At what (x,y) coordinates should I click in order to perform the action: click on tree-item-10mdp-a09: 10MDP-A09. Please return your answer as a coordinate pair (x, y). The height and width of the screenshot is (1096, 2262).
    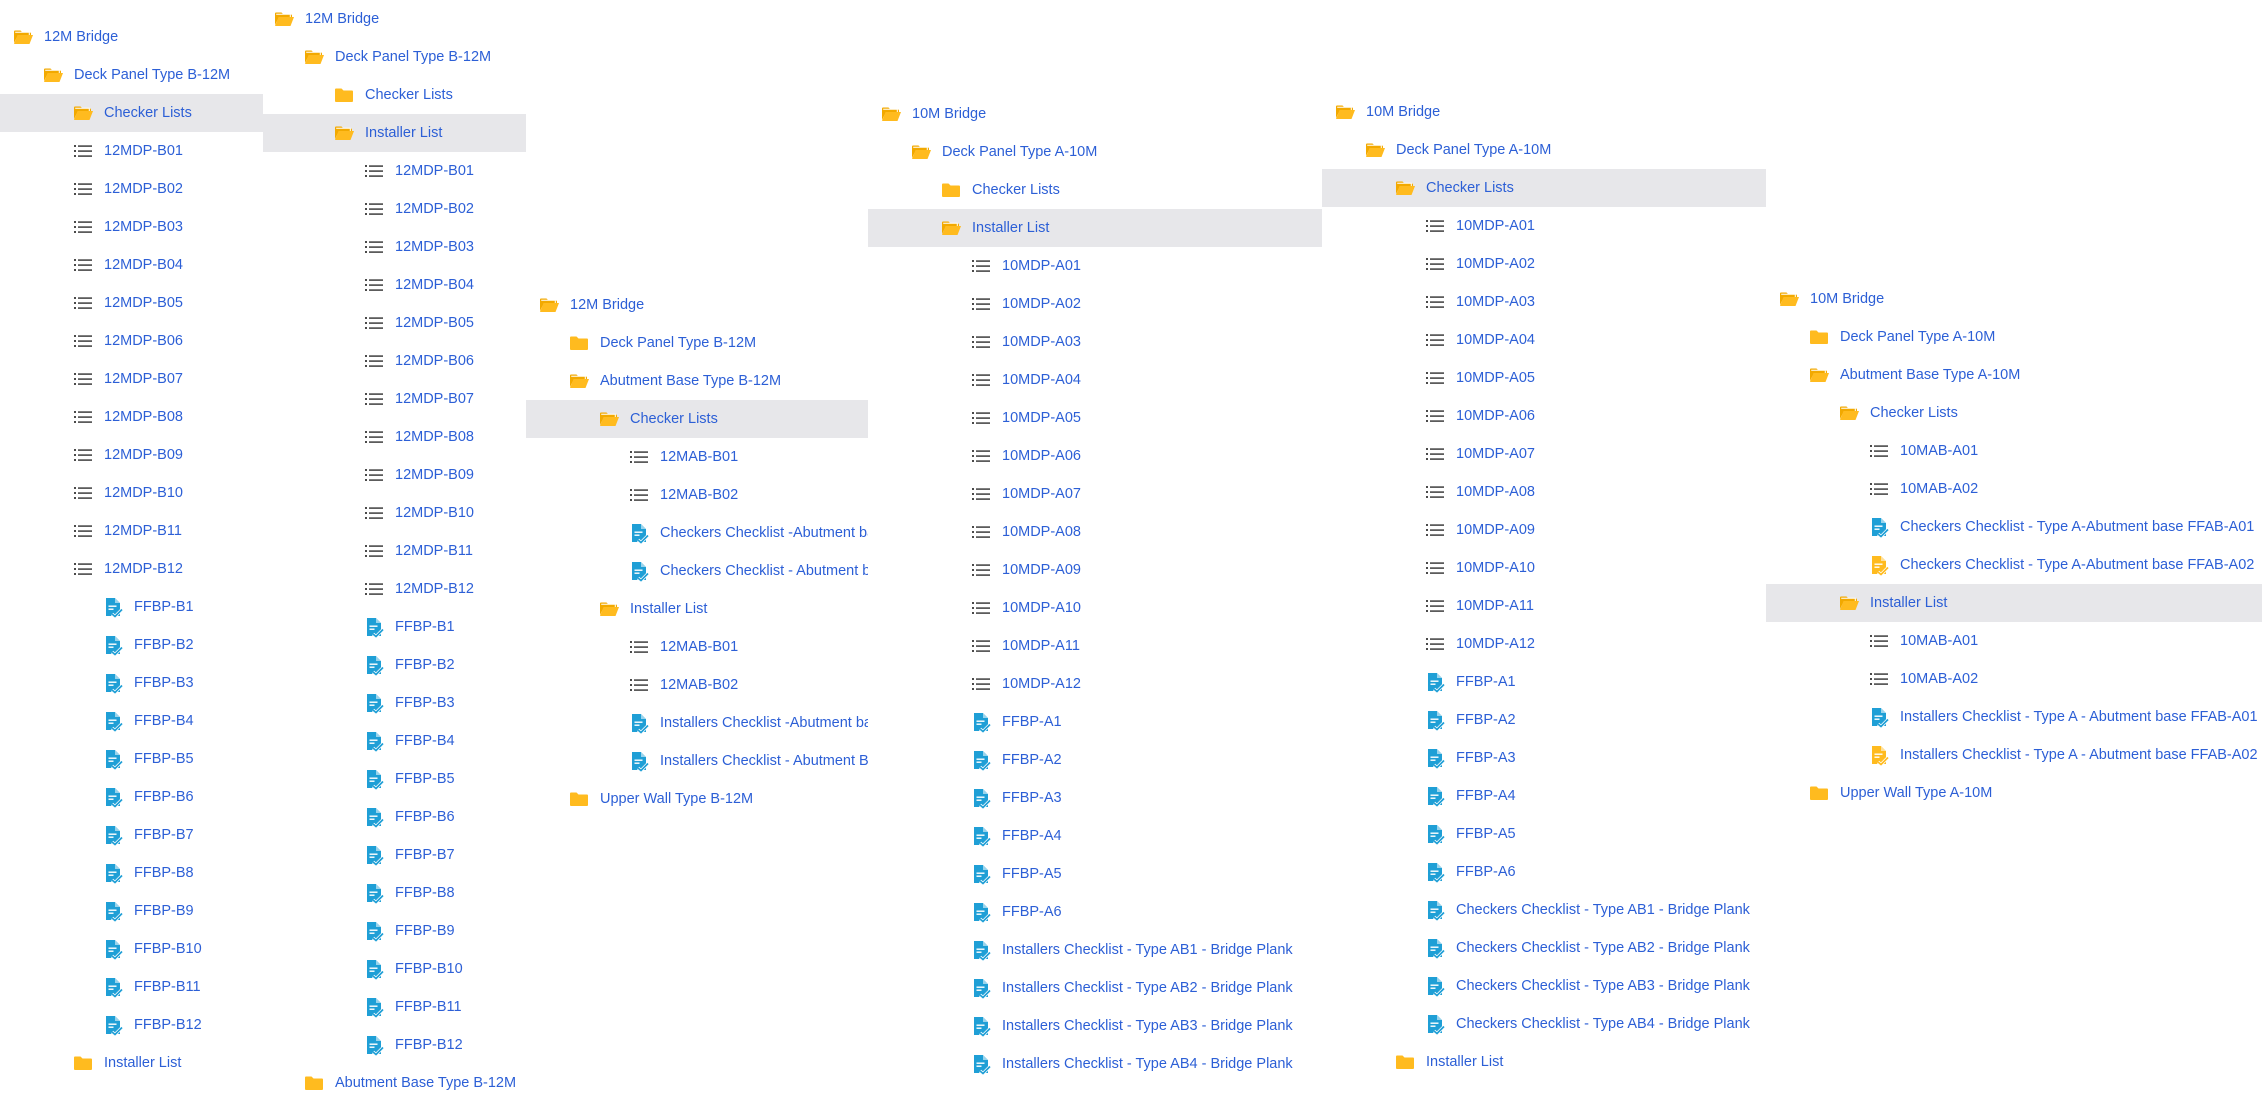
    Looking at the image, I should click on (1095, 570).